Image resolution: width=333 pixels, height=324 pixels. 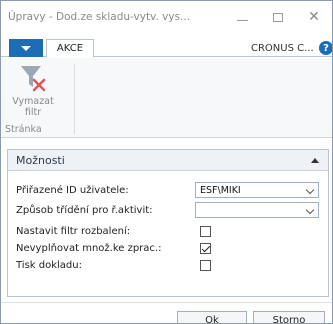 I want to click on maximize-icon, so click(x=278, y=17).